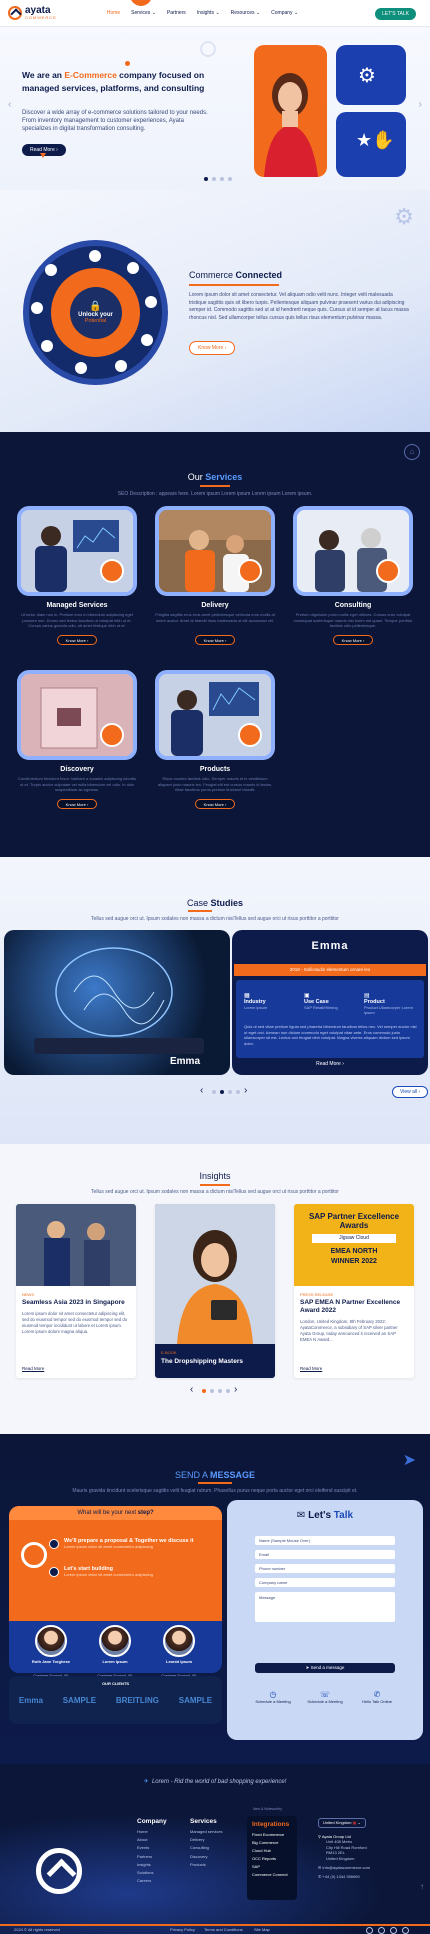  I want to click on check-icon, so click(54, 1544).